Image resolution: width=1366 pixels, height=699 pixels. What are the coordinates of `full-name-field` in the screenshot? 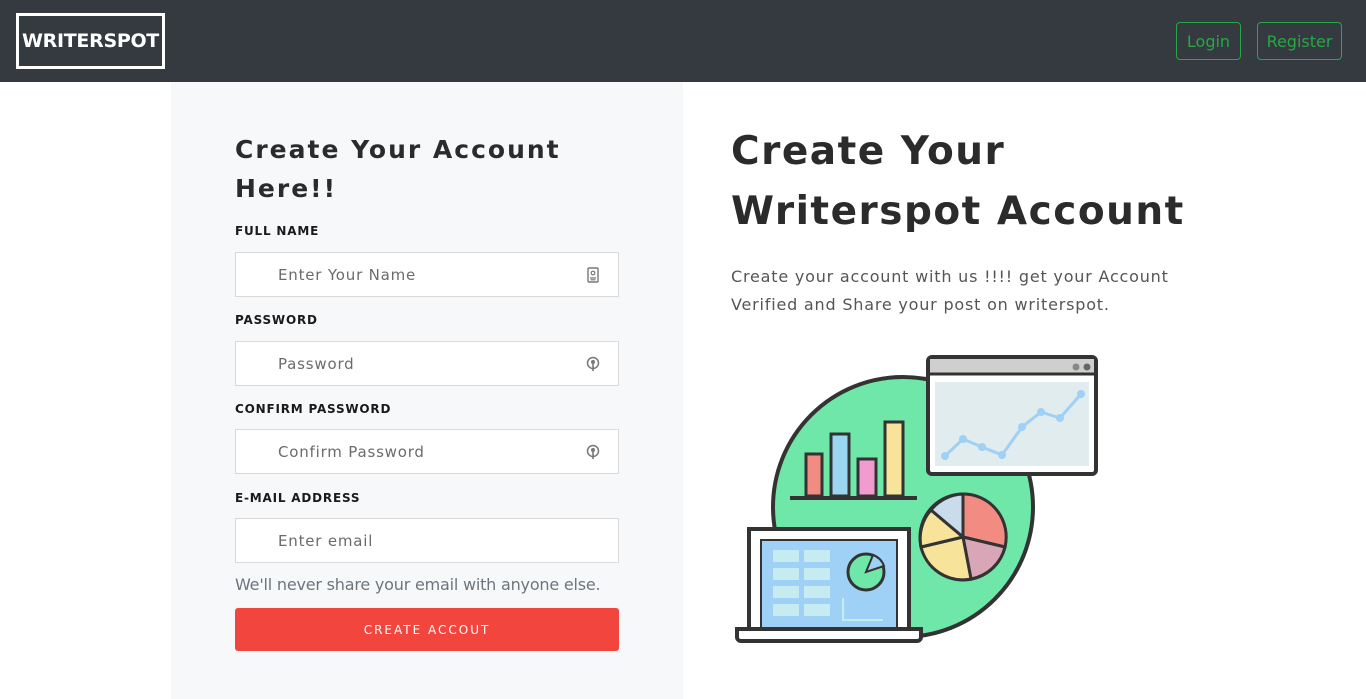 It's located at (427, 274).